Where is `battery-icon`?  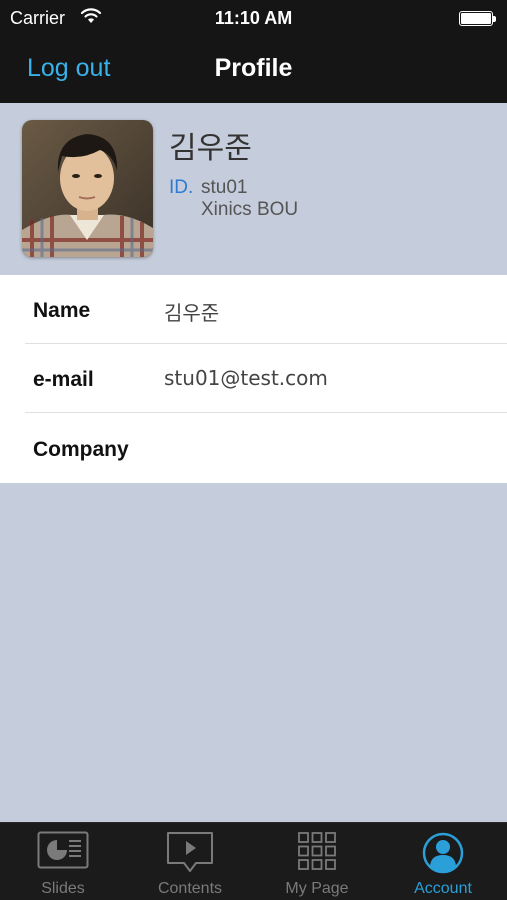
battery-icon is located at coordinates (477, 18).